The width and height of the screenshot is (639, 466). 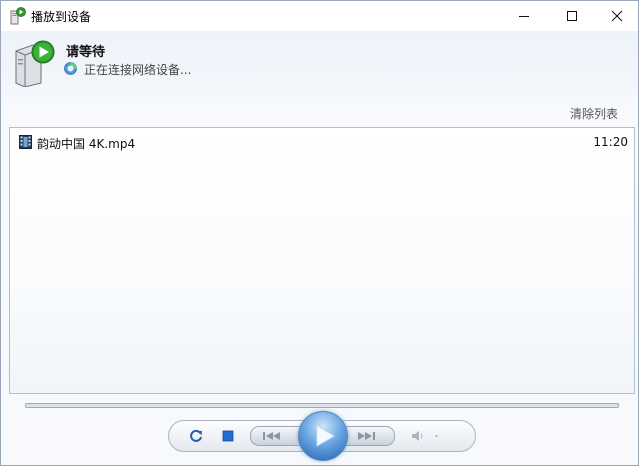 What do you see at coordinates (18, 16) in the screenshot?
I see `app-icon` at bounding box center [18, 16].